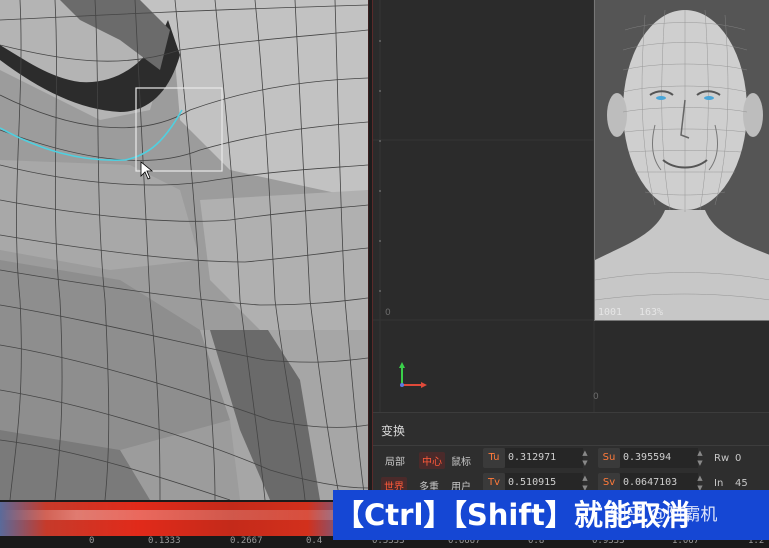 This screenshot has height=548, width=769. Describe the element at coordinates (413, 375) in the screenshot. I see `axis-gizmo-icon` at that location.